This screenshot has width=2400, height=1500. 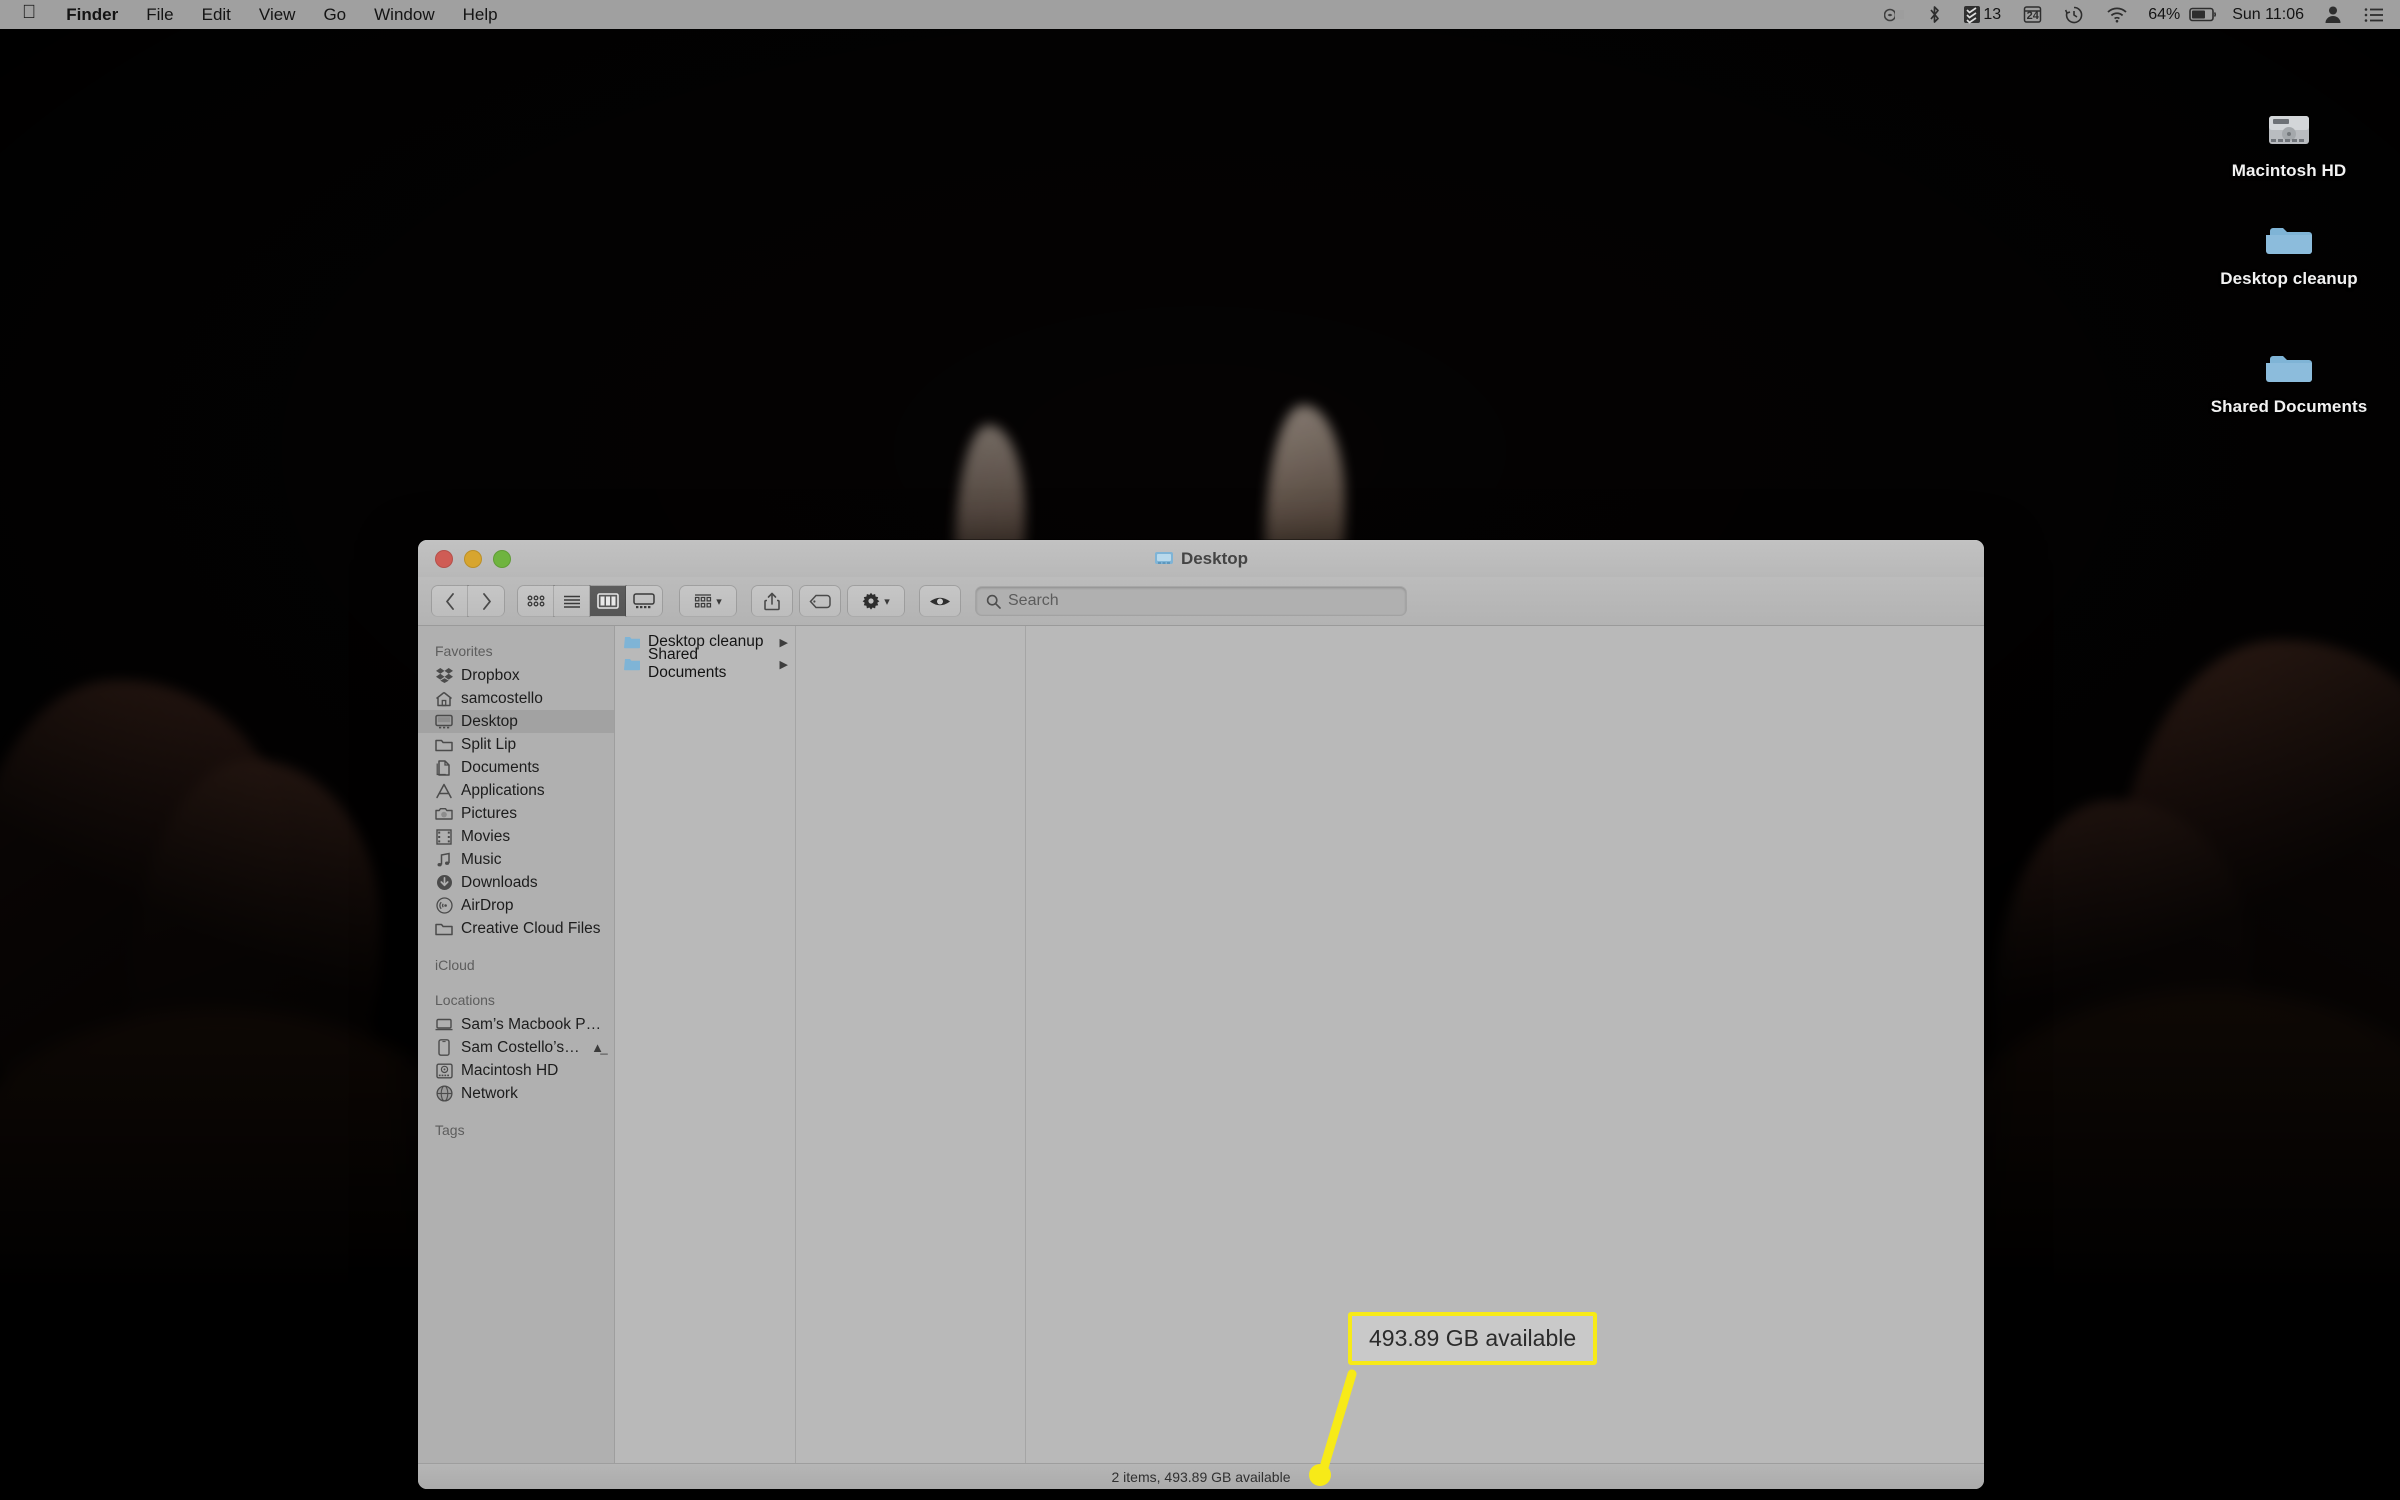 What do you see at coordinates (2074, 14) in the screenshot?
I see `time-machine-icon` at bounding box center [2074, 14].